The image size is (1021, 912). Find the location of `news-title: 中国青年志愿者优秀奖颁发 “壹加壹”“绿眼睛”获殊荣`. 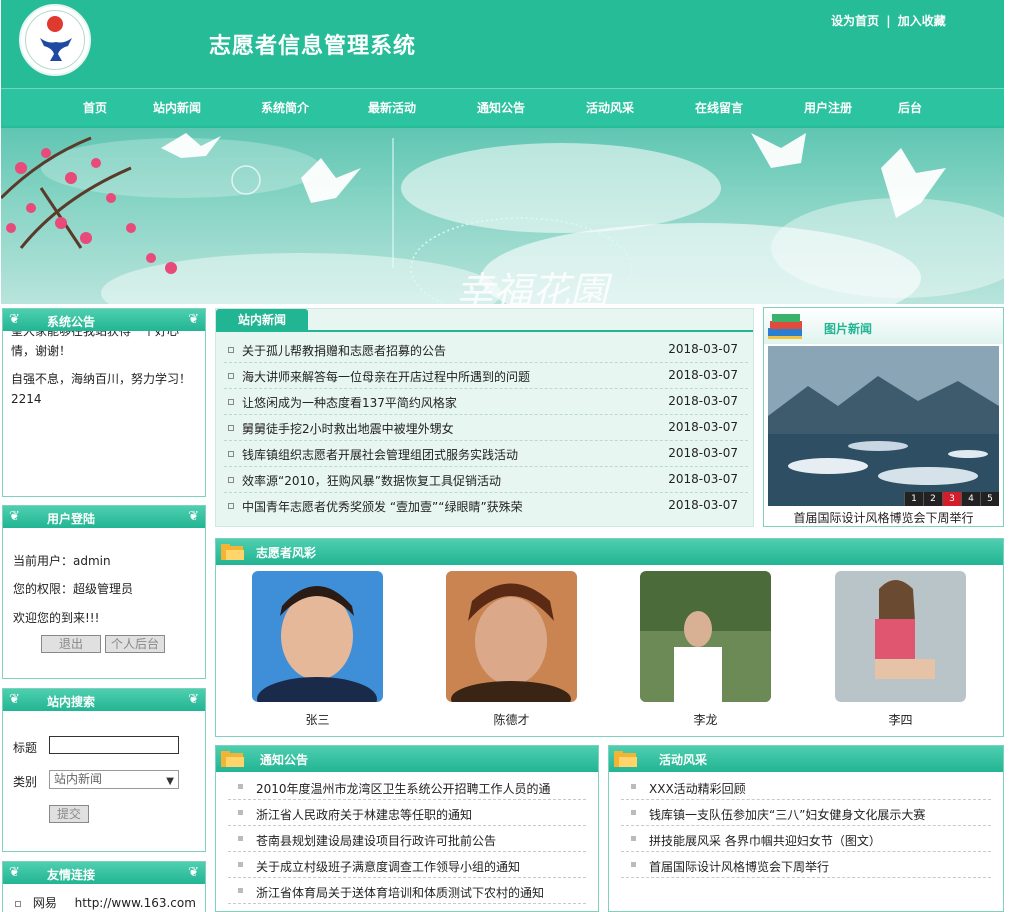

news-title: 中国青年志愿者优秀奖颁发 “壹加壹”“绿眼睛”获殊荣 is located at coordinates (382, 506).